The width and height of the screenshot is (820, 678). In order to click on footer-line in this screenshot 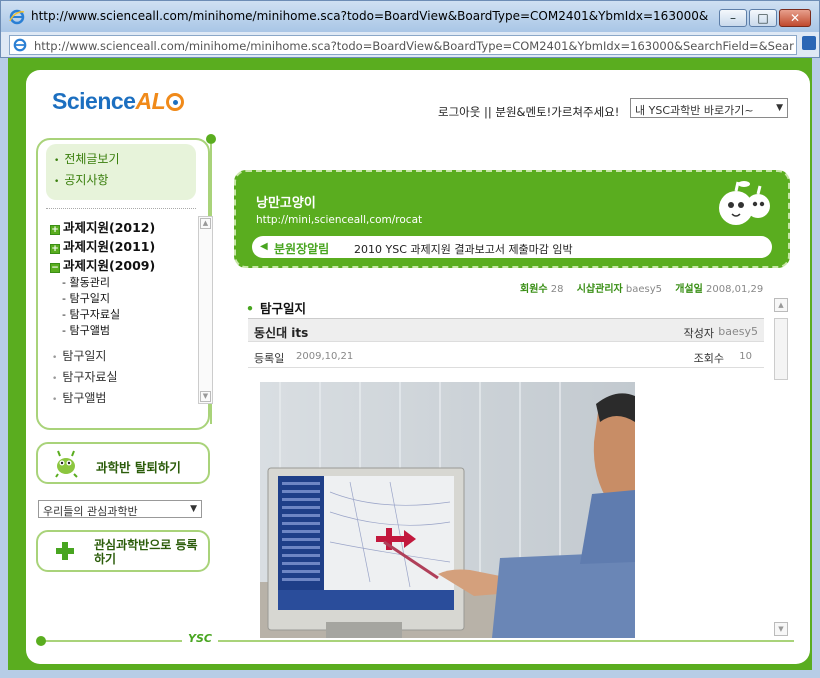, I will do `click(417, 641)`.